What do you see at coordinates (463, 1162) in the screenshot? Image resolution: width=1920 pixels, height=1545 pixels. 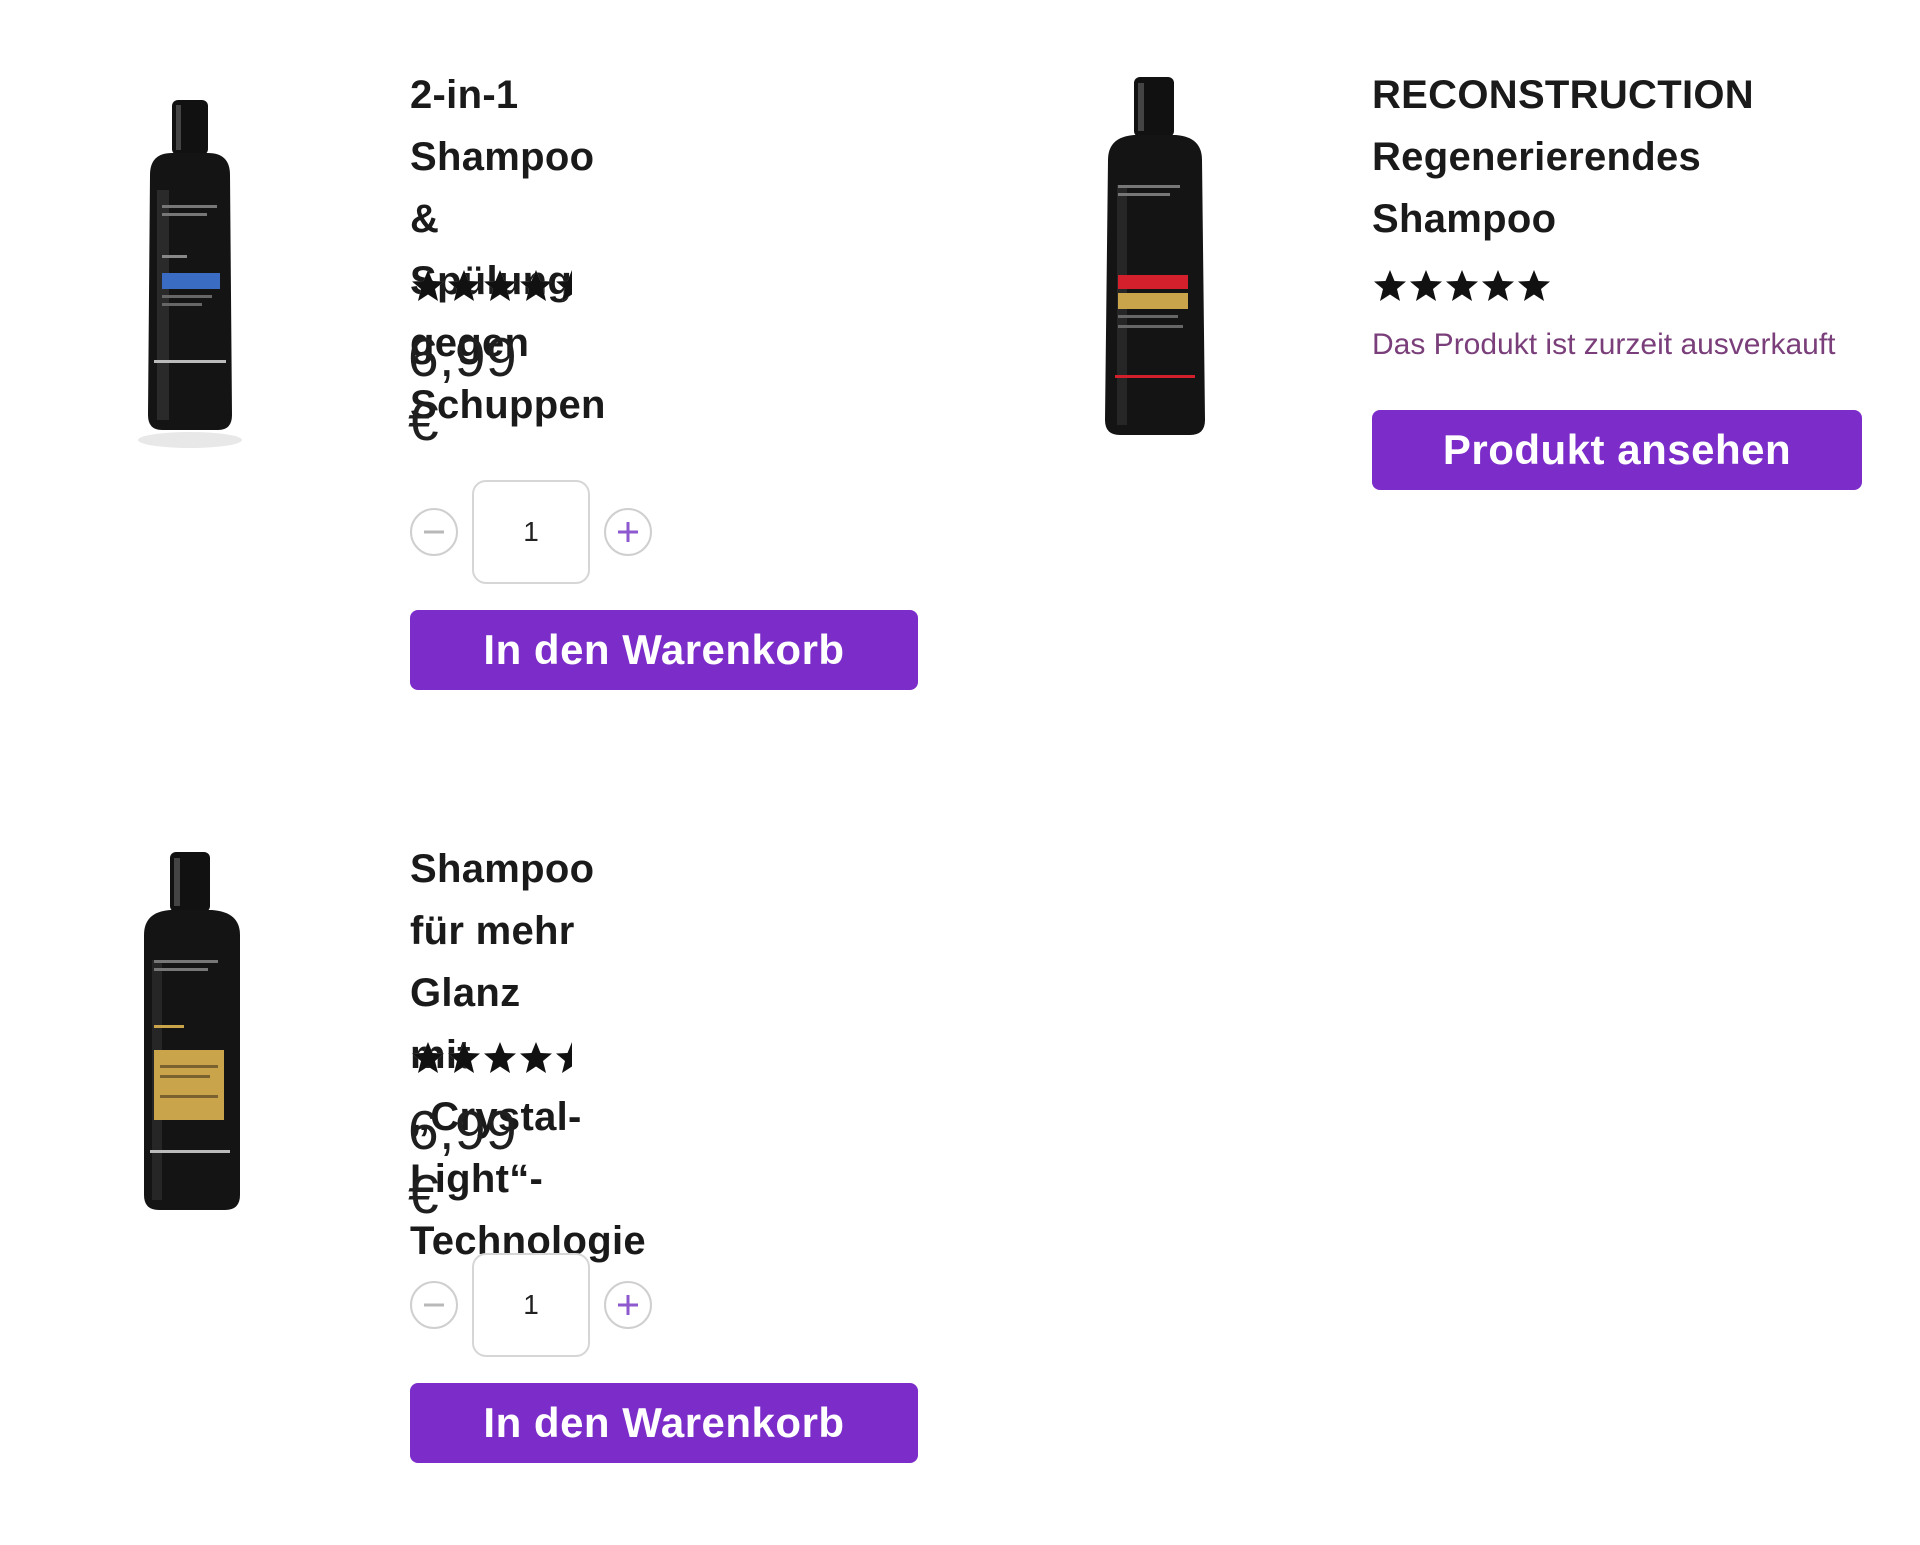 I see `product-price-3: 6,99 €` at bounding box center [463, 1162].